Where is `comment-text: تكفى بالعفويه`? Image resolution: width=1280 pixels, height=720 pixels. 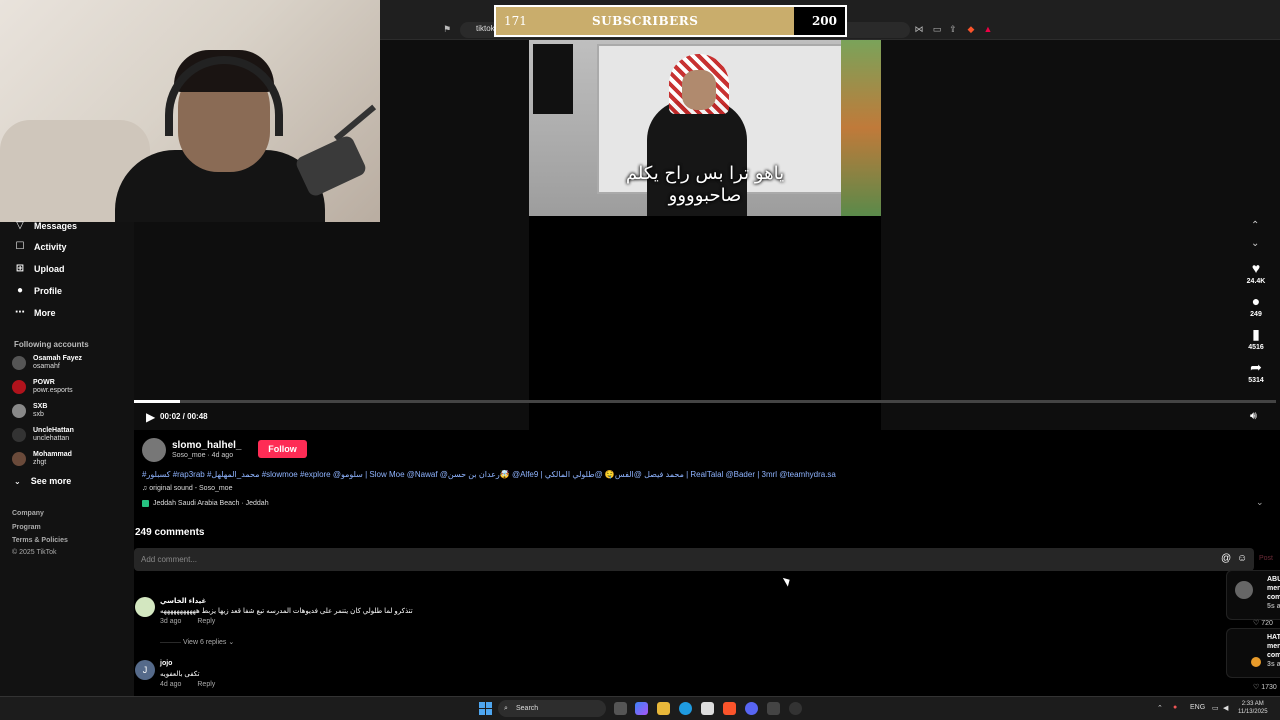 comment-text: تكفى بالعفويه is located at coordinates (180, 674).